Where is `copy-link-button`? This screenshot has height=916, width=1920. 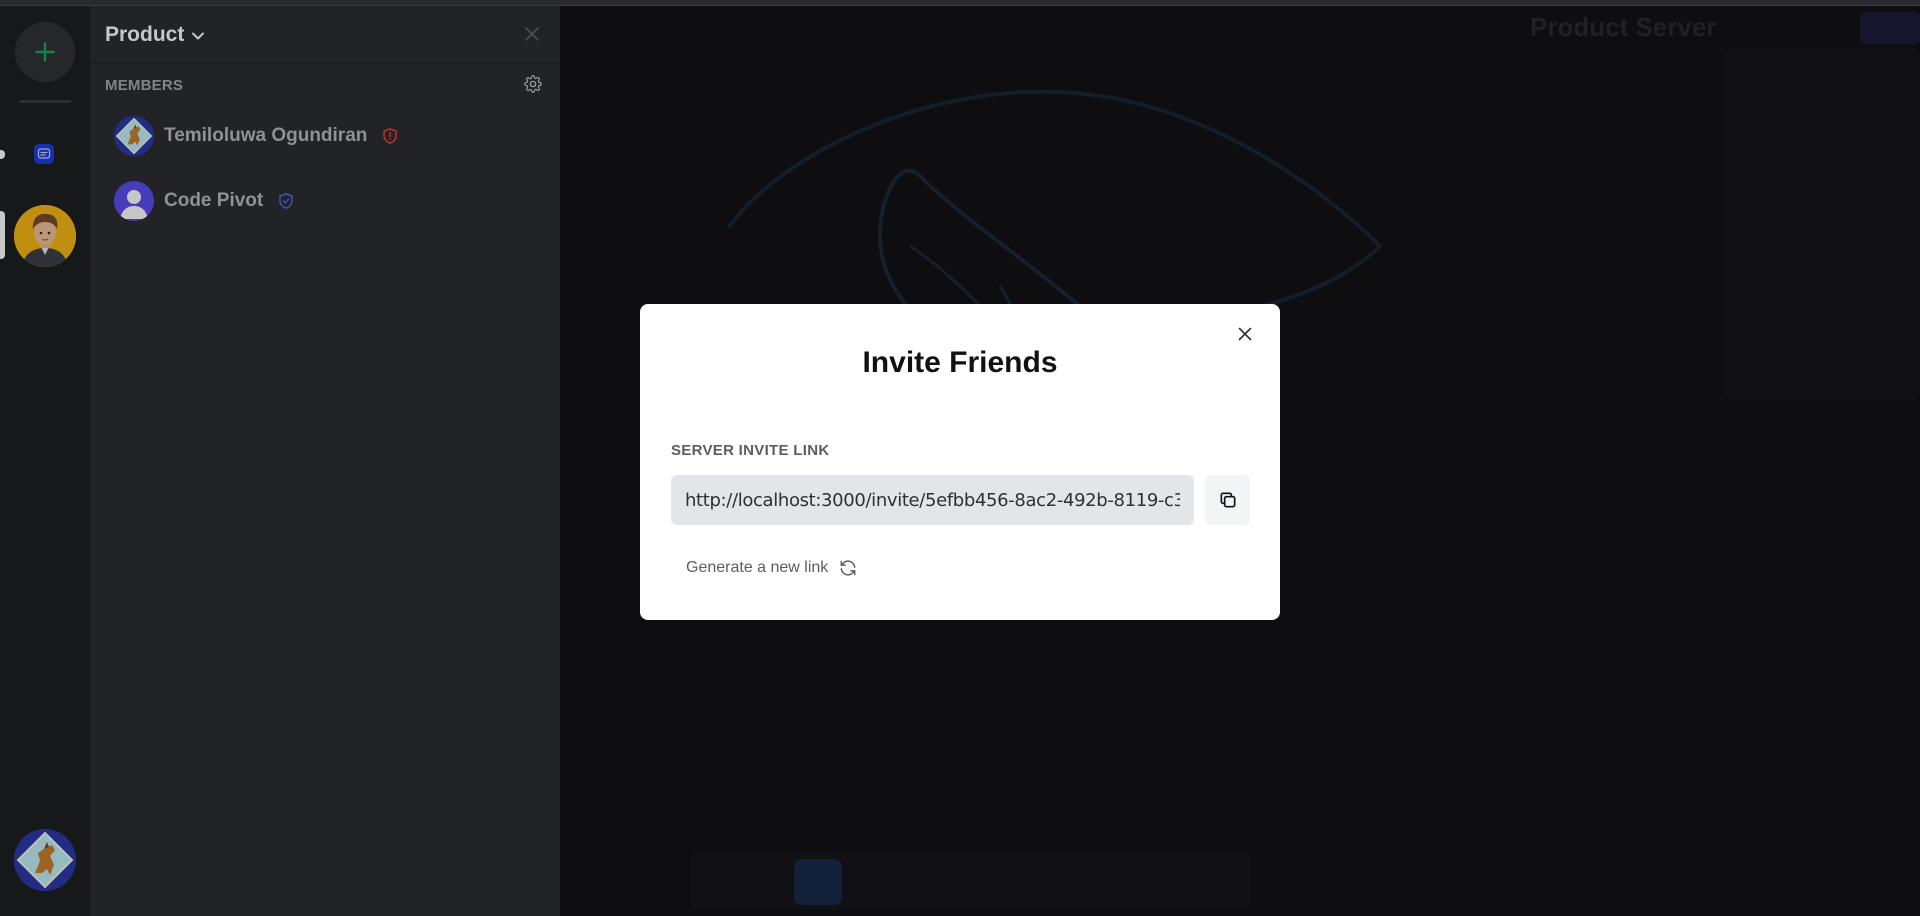 copy-link-button is located at coordinates (1227, 500).